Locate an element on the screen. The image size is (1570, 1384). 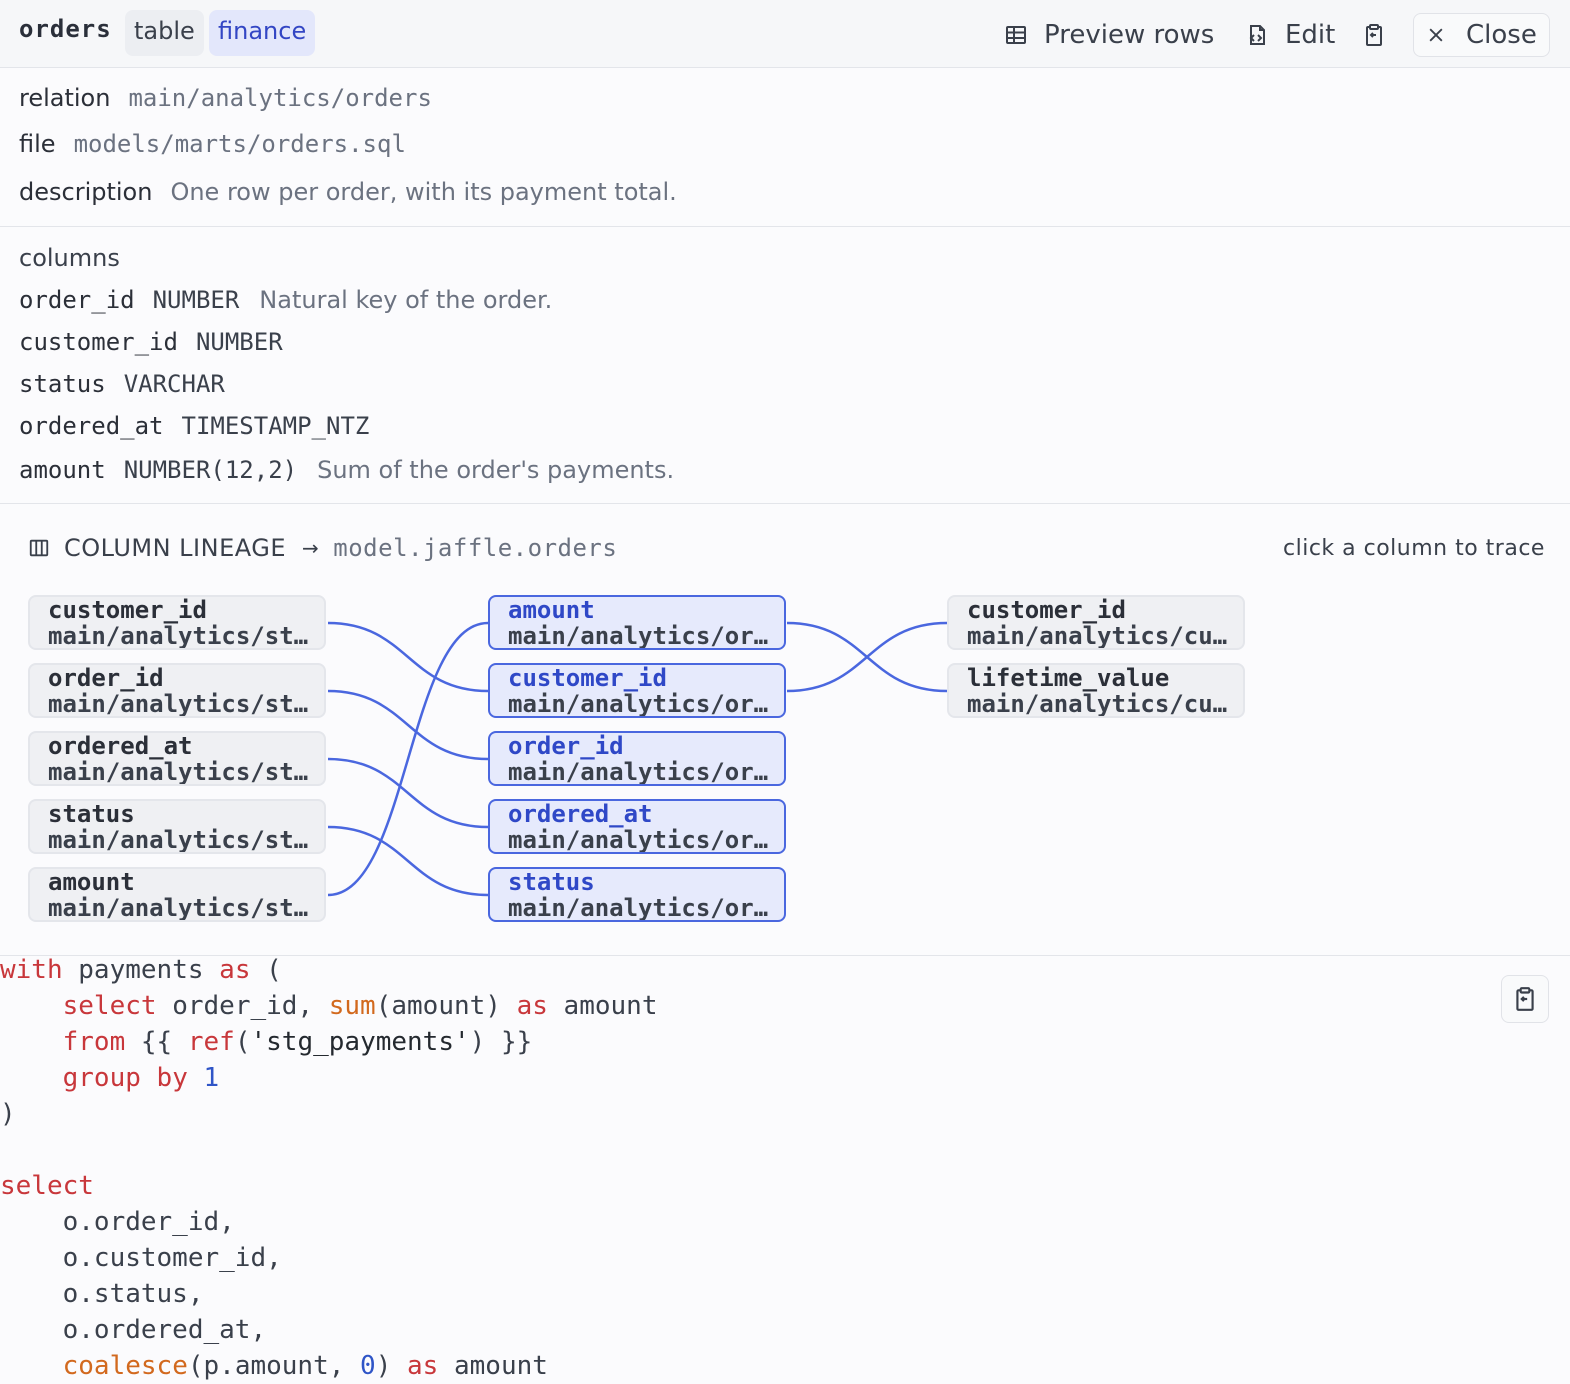
column-type: NUMBER is located at coordinates (196, 300).